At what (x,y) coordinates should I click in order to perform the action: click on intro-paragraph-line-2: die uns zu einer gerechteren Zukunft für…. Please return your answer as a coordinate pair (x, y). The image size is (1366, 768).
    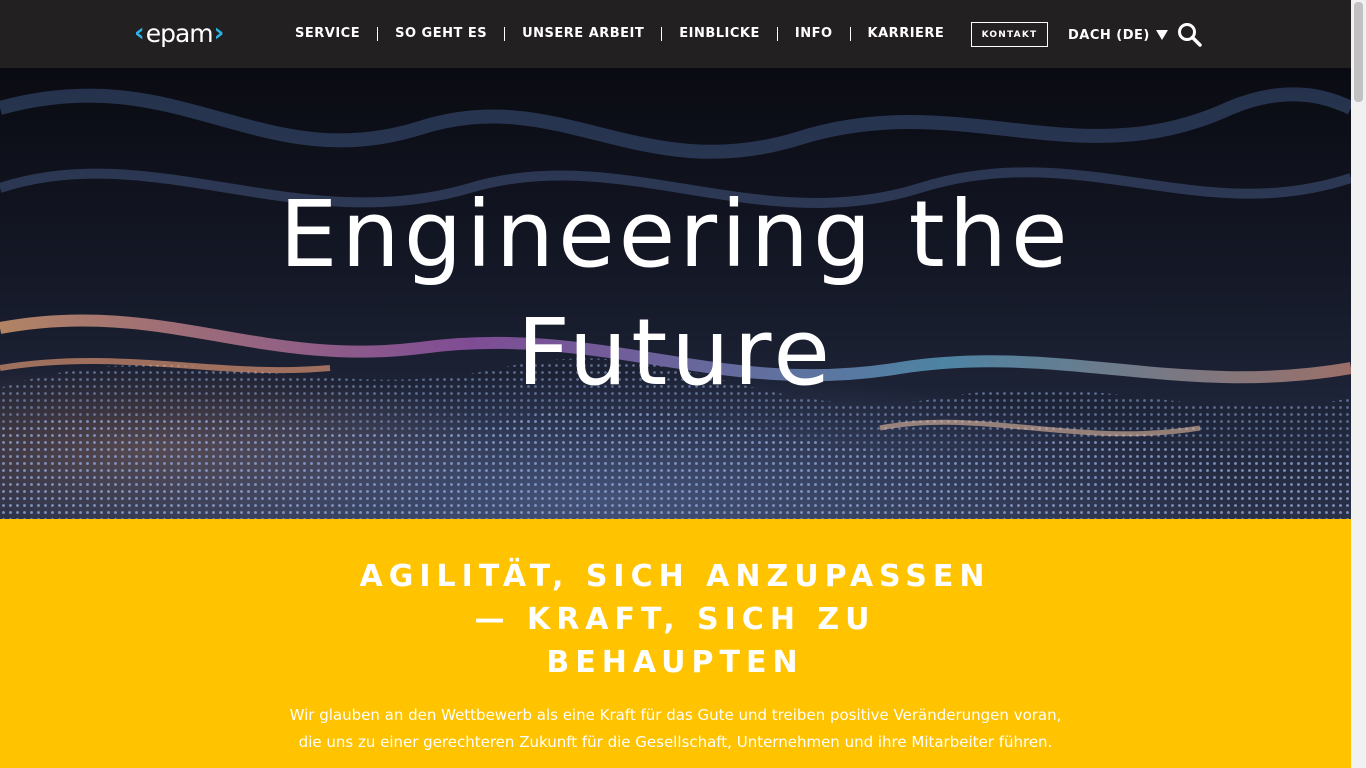
    Looking at the image, I should click on (675, 742).